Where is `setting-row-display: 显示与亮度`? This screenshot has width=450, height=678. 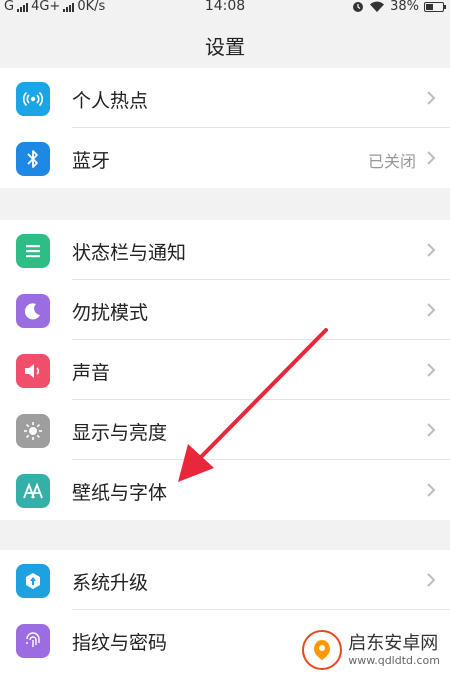
setting-row-display: 显示与亮度 is located at coordinates (225, 430).